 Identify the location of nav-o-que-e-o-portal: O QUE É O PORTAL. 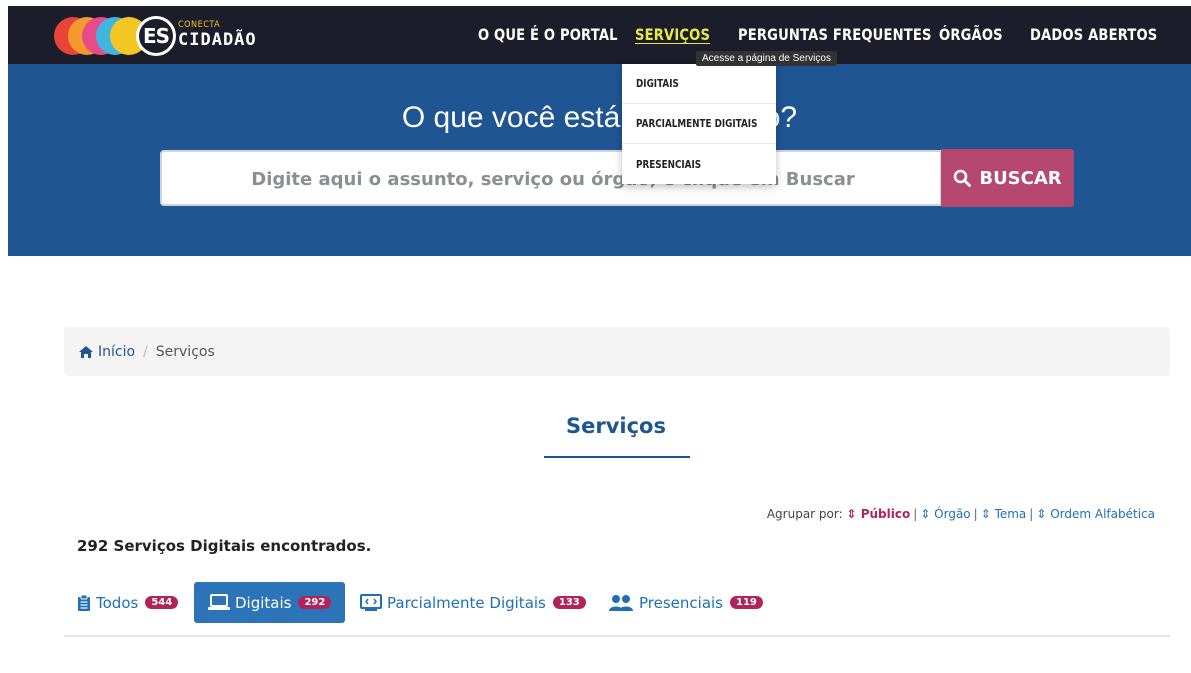
(548, 34).